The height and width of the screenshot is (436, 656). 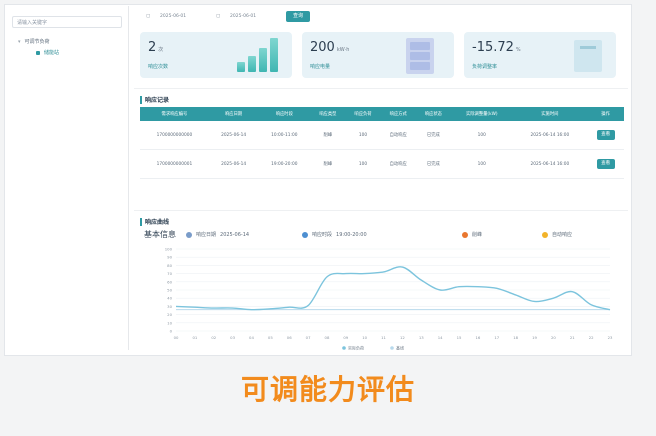 I want to click on x-tick-label: 01, so click(x=194, y=337).